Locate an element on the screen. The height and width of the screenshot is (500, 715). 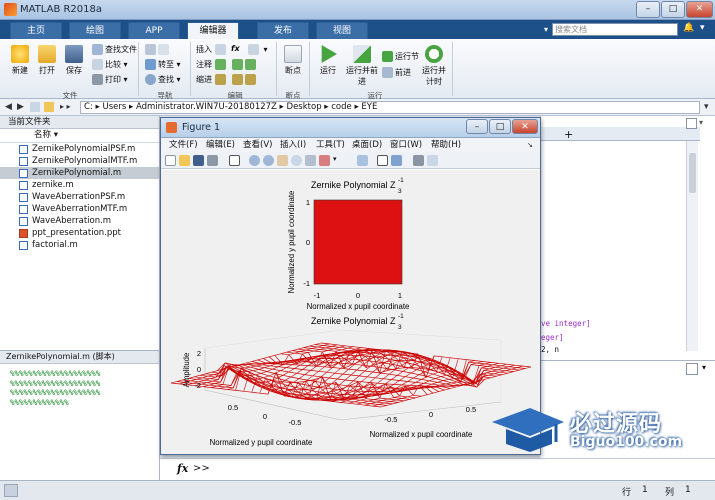
run-section-button: 运行节 is located at coordinates (400, 56).